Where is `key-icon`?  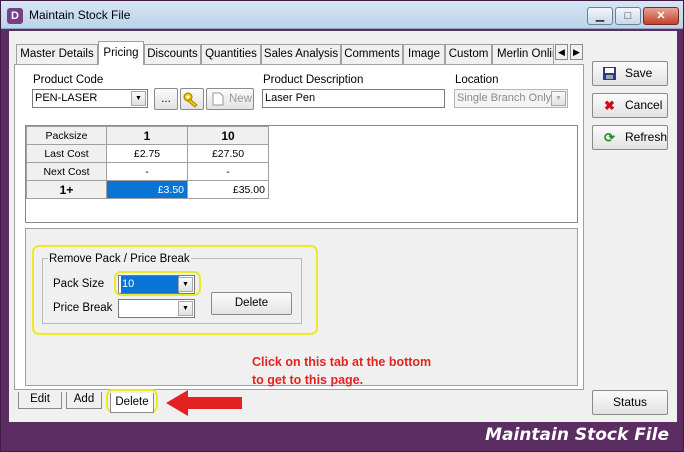 key-icon is located at coordinates (190, 100).